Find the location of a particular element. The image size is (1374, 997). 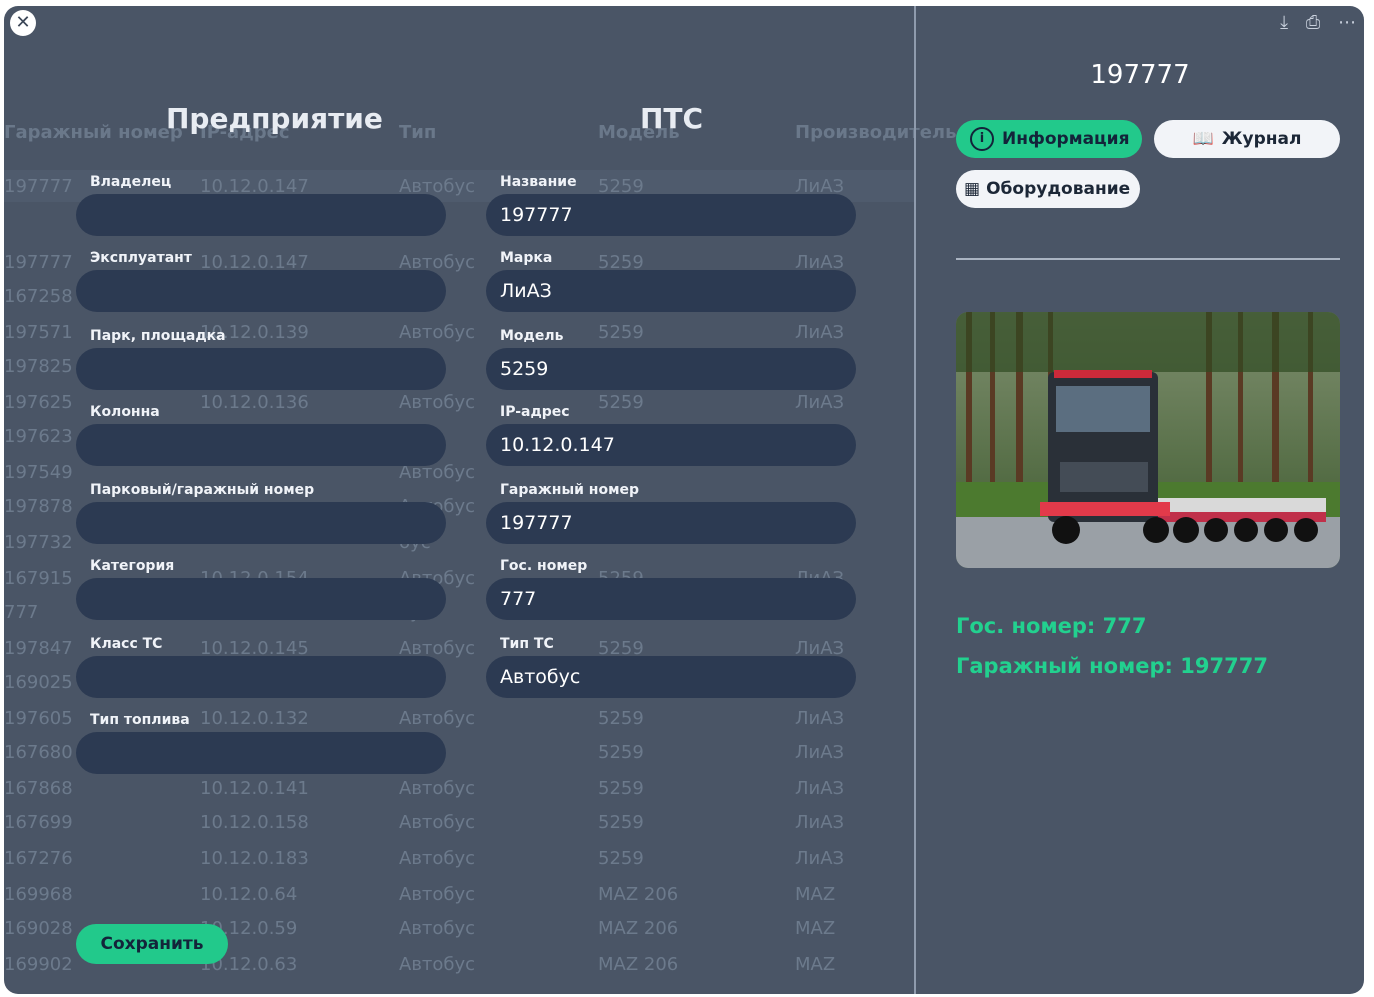

operator-label: Эксплуатант is located at coordinates (141, 258).